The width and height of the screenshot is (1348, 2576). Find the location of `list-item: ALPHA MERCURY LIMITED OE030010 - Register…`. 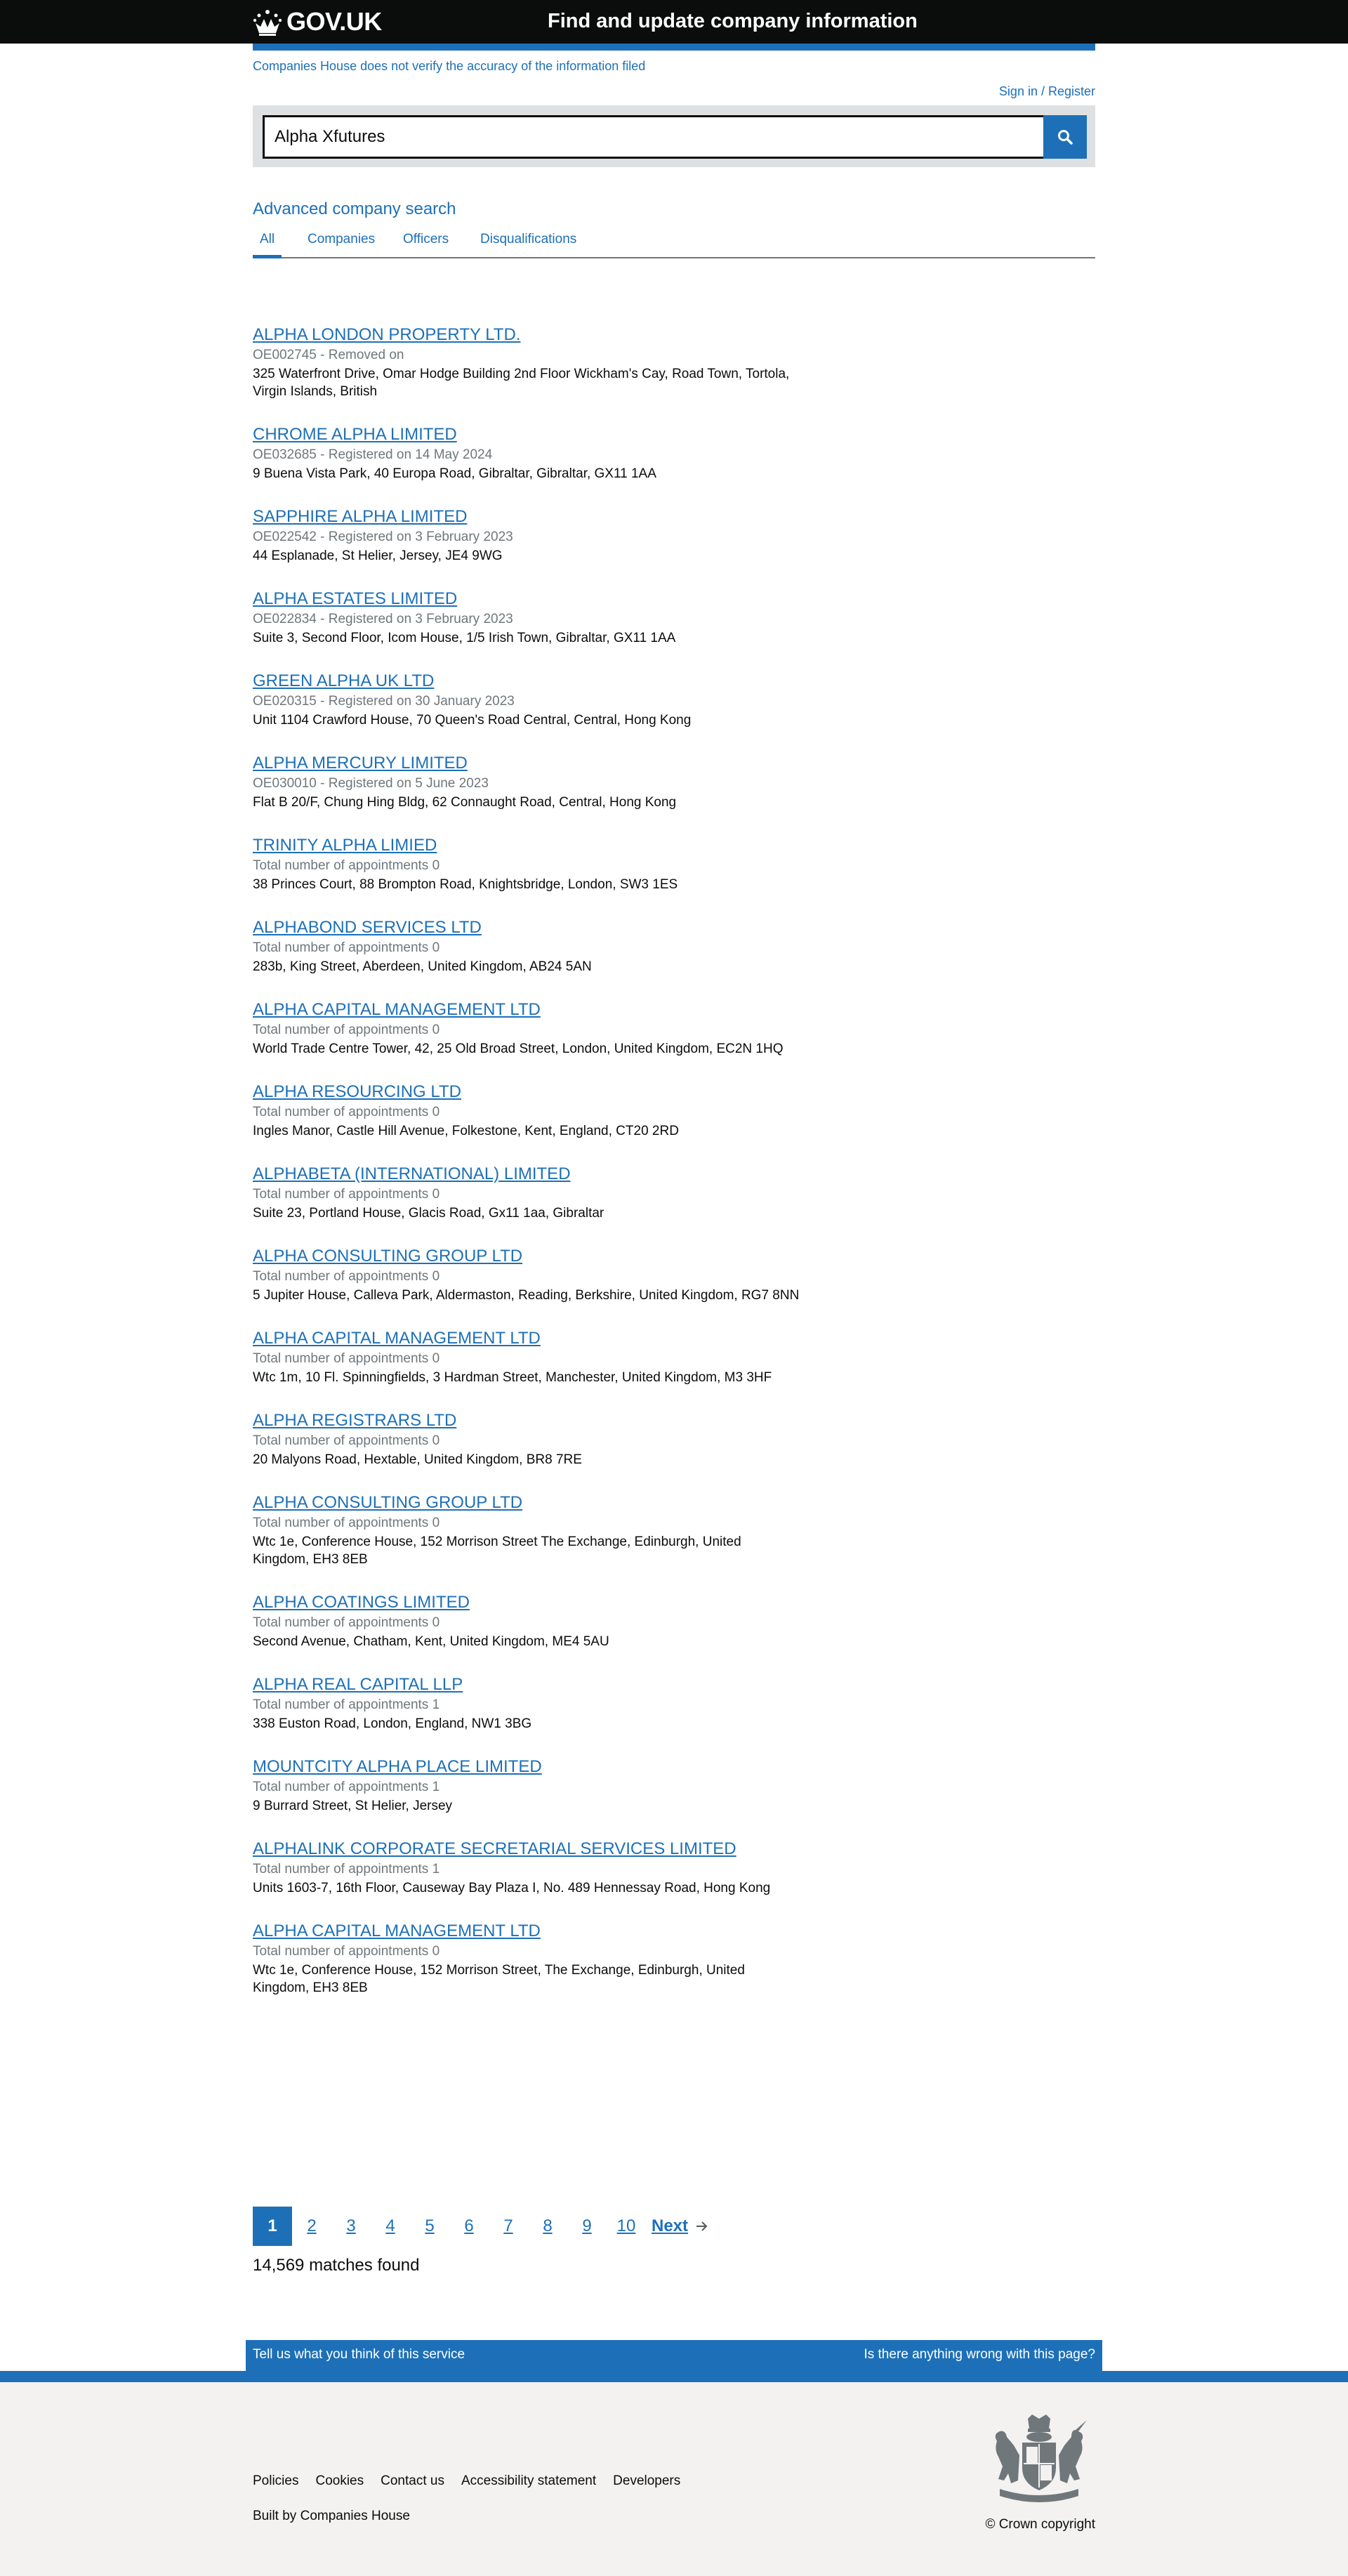

list-item: ALPHA MERCURY LIMITED OE030010 - Register… is located at coordinates (526, 782).